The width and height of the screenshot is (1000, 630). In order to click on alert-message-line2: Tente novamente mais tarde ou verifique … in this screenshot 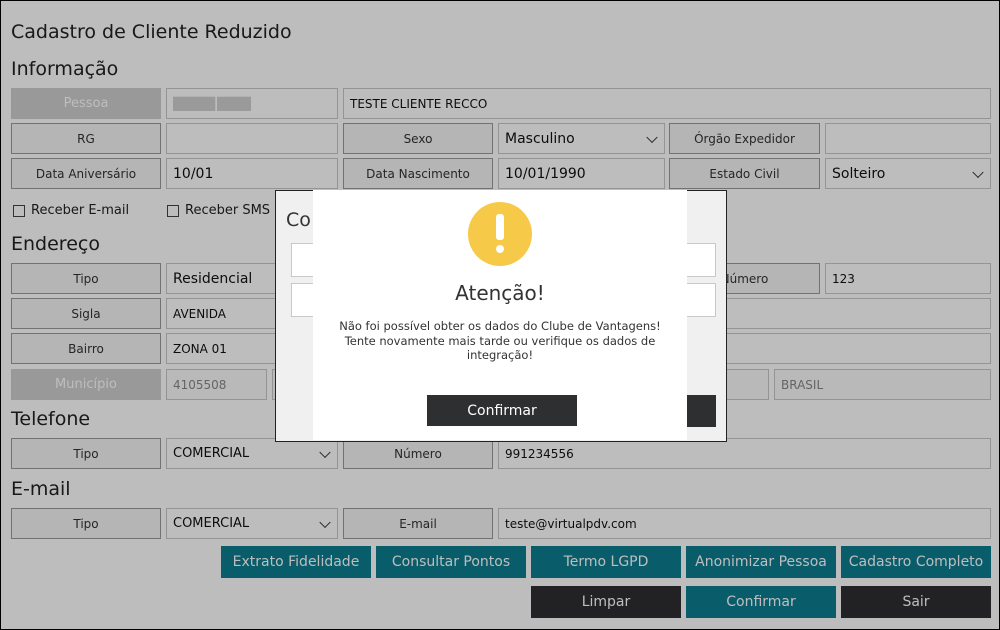, I will do `click(500, 348)`.